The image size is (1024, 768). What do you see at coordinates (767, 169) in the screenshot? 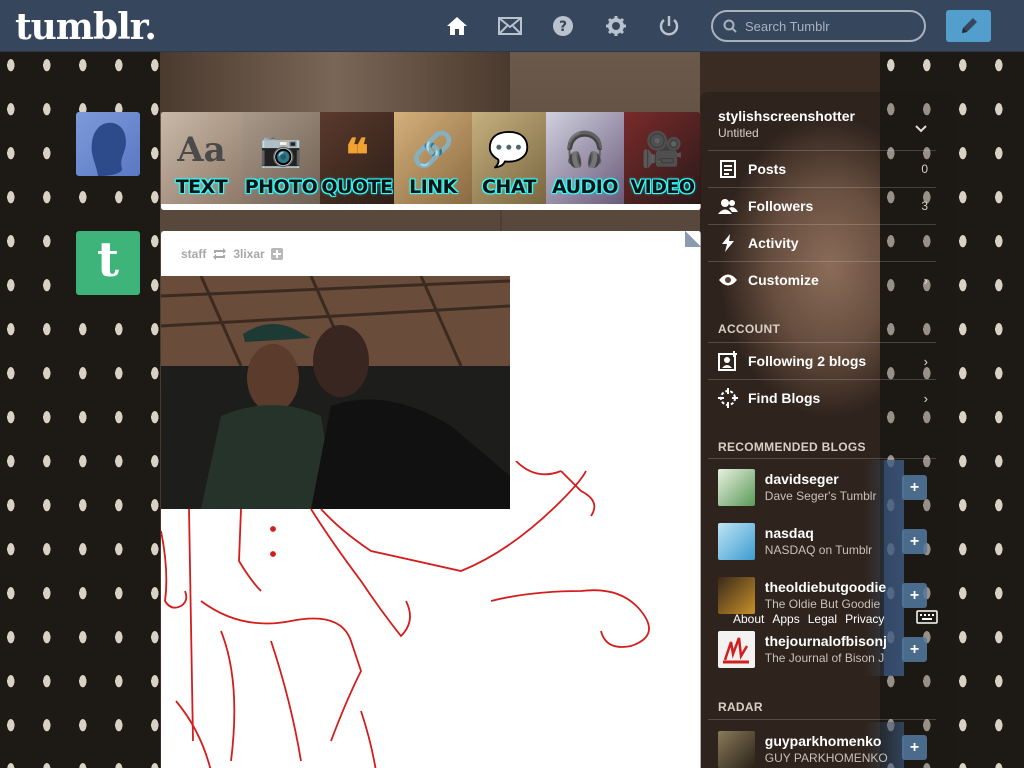
I see `sidebar-item-label: Posts` at bounding box center [767, 169].